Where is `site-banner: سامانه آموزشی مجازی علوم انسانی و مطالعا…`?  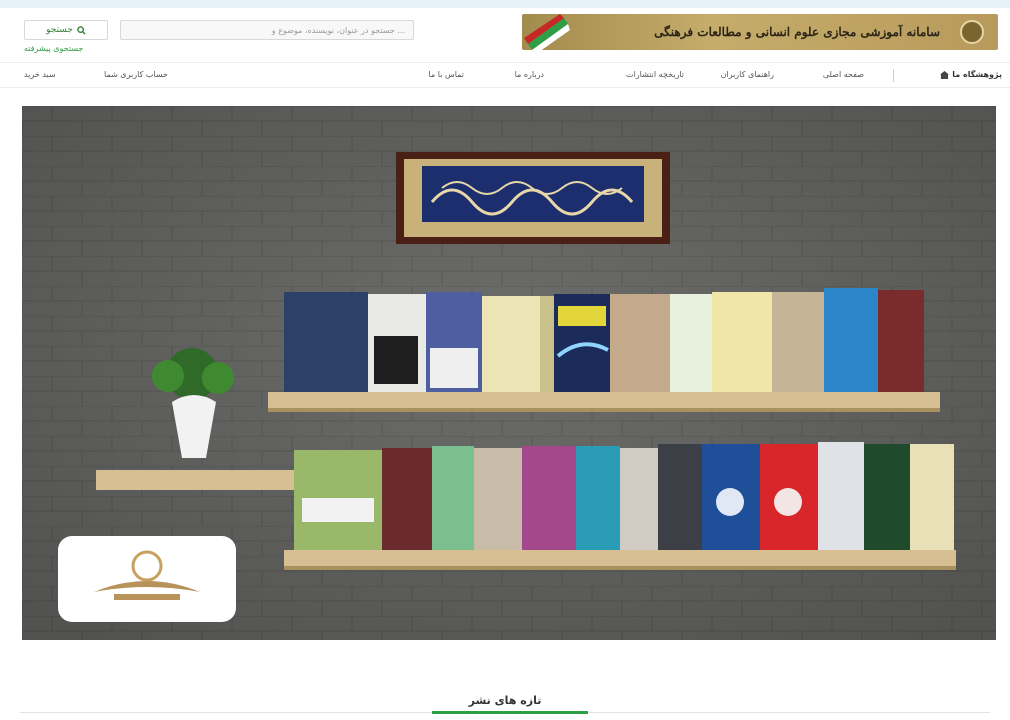 site-banner: سامانه آموزشی مجازی علوم انسانی و مطالعا… is located at coordinates (760, 32).